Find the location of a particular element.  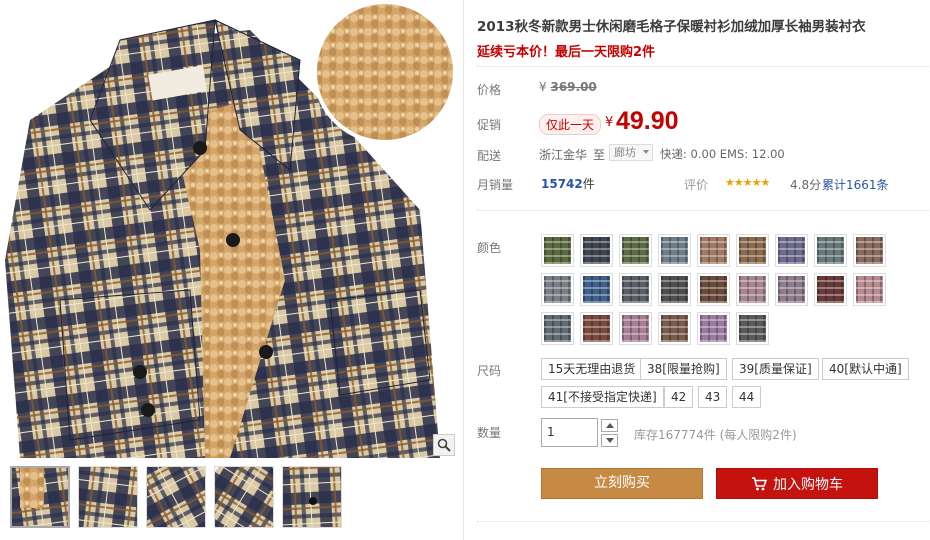

quantity-label: 数量 is located at coordinates (489, 433).